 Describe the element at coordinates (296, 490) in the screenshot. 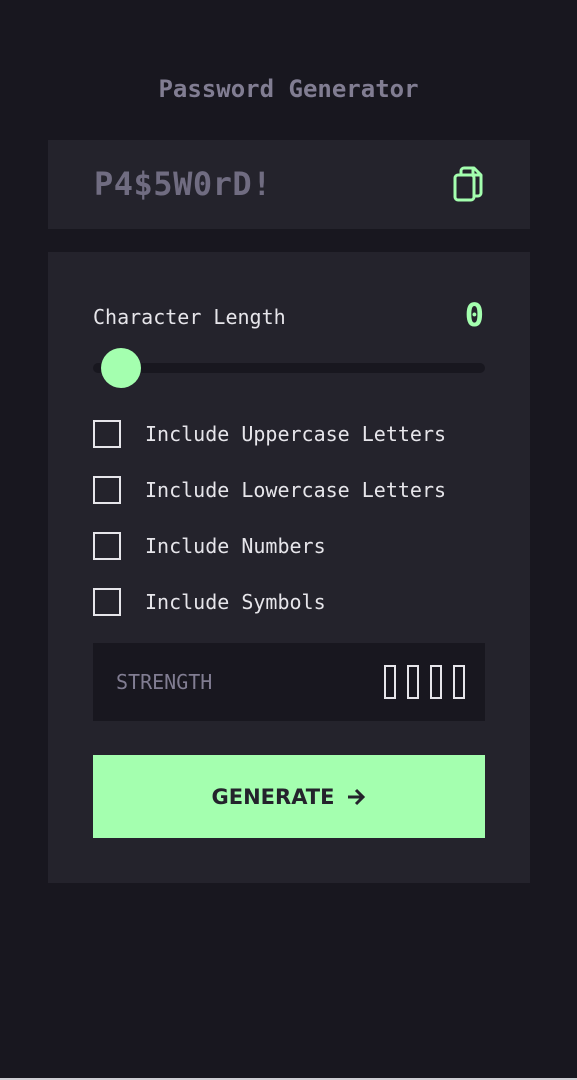

I see `option-label: Include Lowercase Letters` at that location.